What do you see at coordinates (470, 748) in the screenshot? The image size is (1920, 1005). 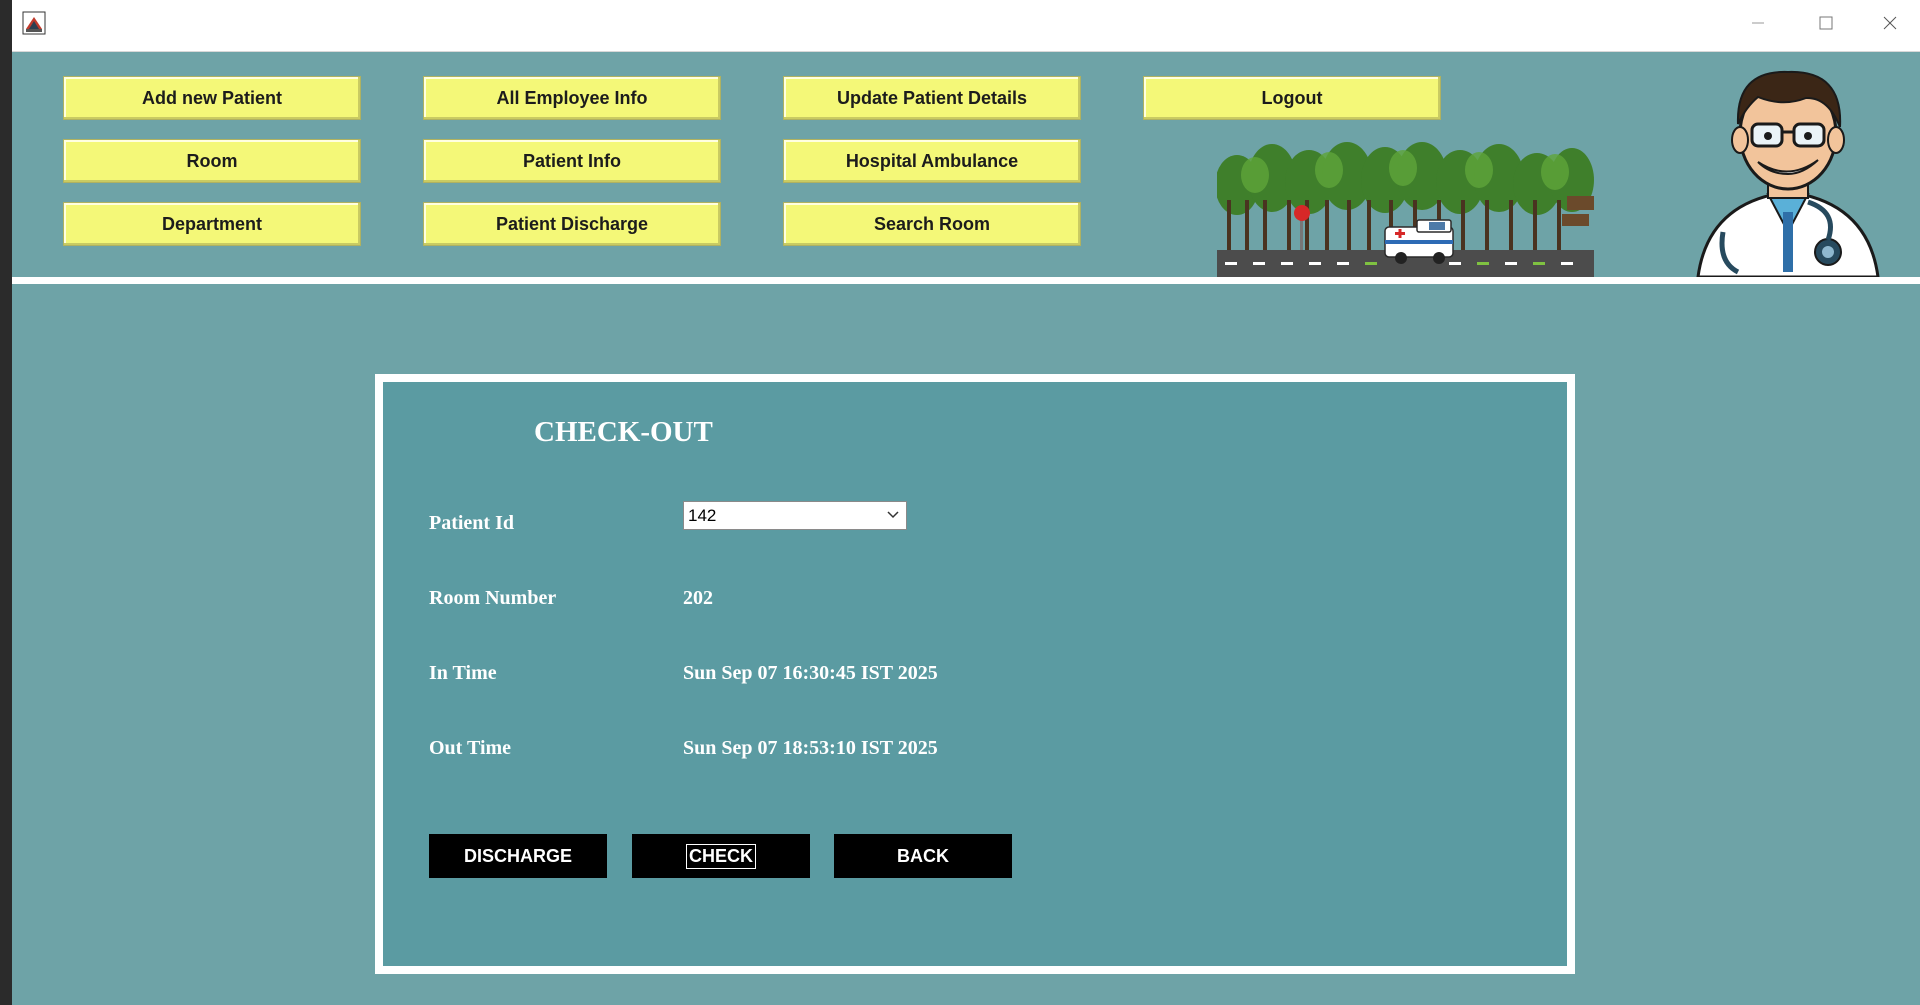 I see `out-time-label: Out Time` at bounding box center [470, 748].